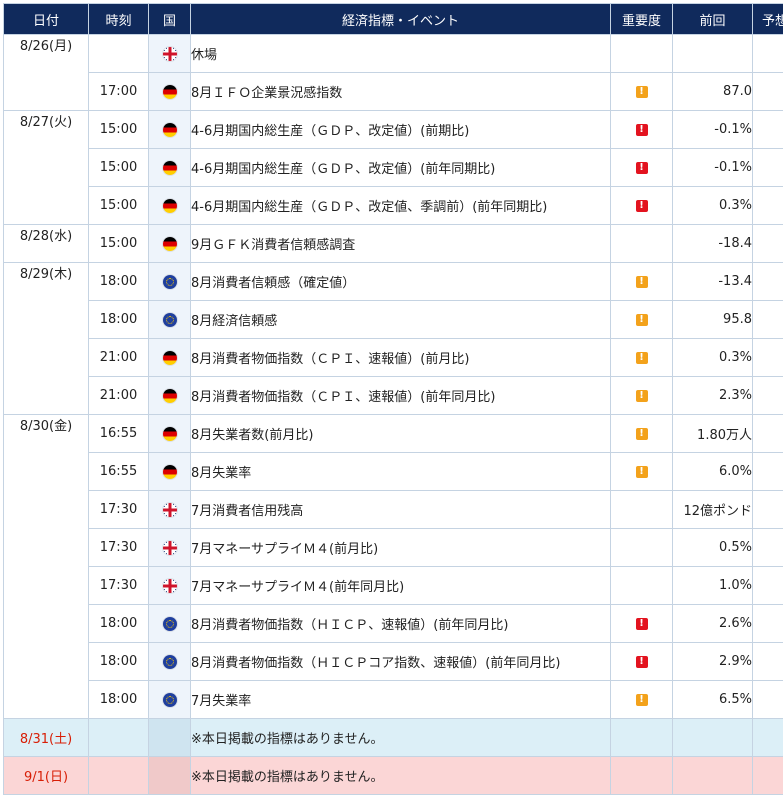 The image size is (783, 797). I want to click on table-row: 17:30 7月マネーサプライＭ４(前月比) 0.5%, so click(393, 547).